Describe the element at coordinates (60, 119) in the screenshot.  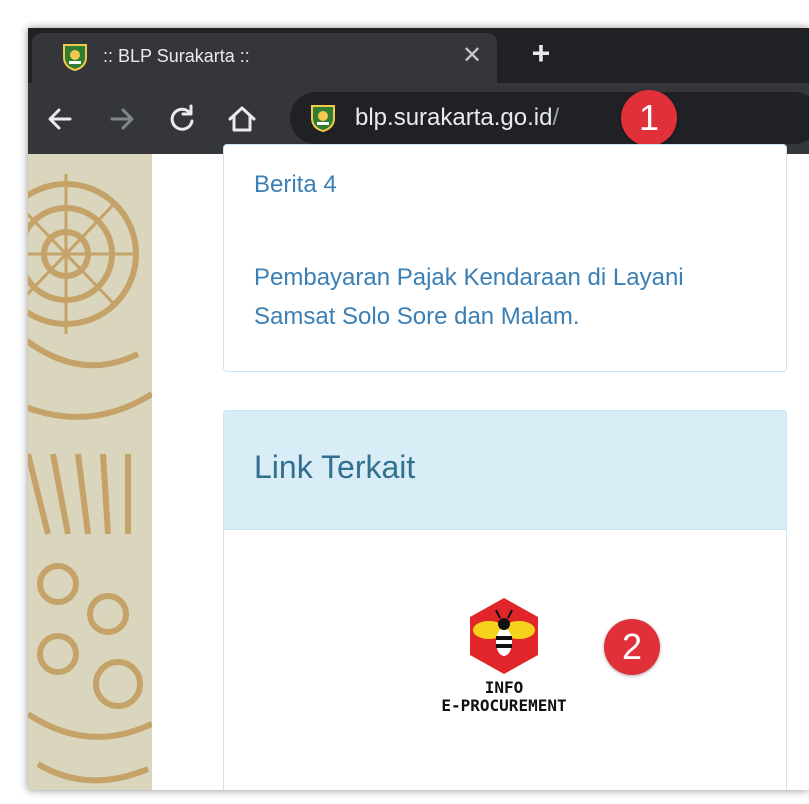
I see `back-arrow-icon` at that location.